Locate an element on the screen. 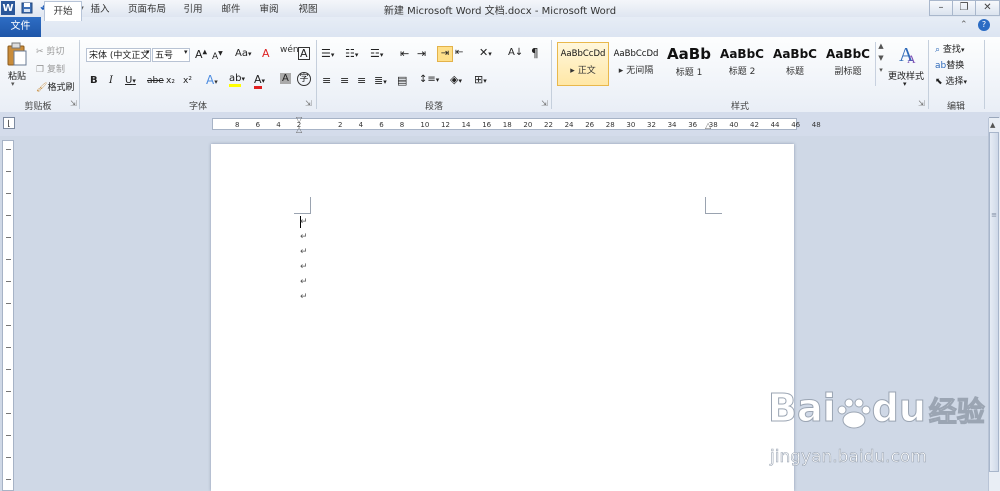 The image size is (1000, 491). shrink-font-button: A▼ is located at coordinates (217, 56).